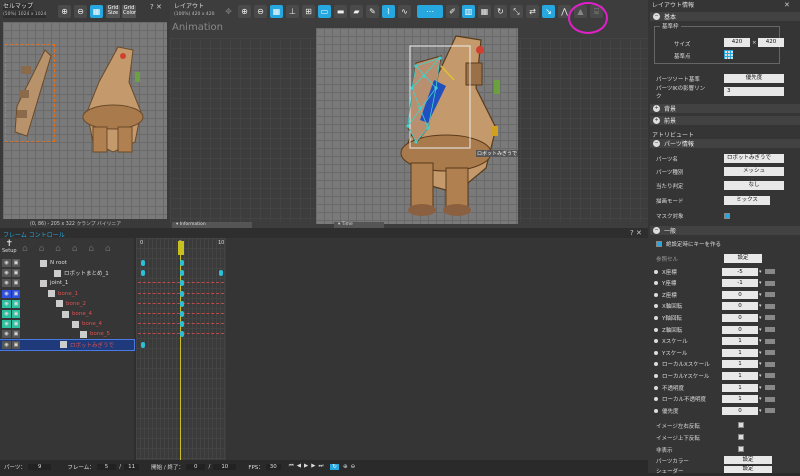 The width and height of the screenshot is (800, 476). Describe the element at coordinates (276, 11) in the screenshot. I see `grid-toggle-icon: ▦` at that location.